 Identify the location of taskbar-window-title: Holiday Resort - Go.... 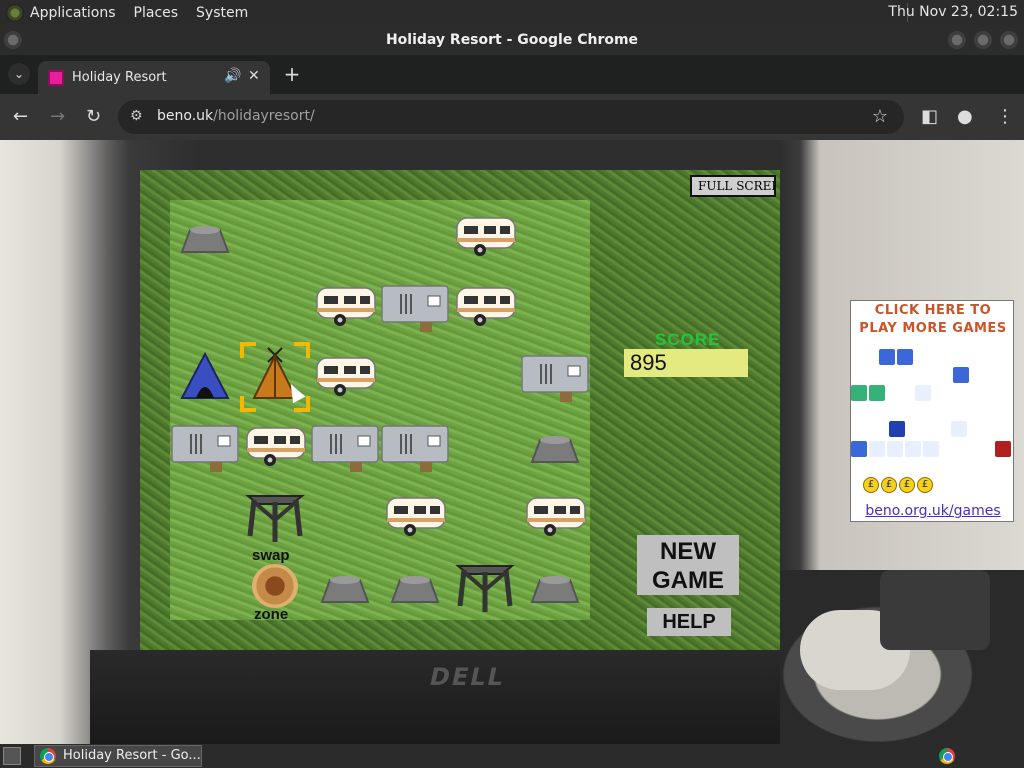
(132, 755).